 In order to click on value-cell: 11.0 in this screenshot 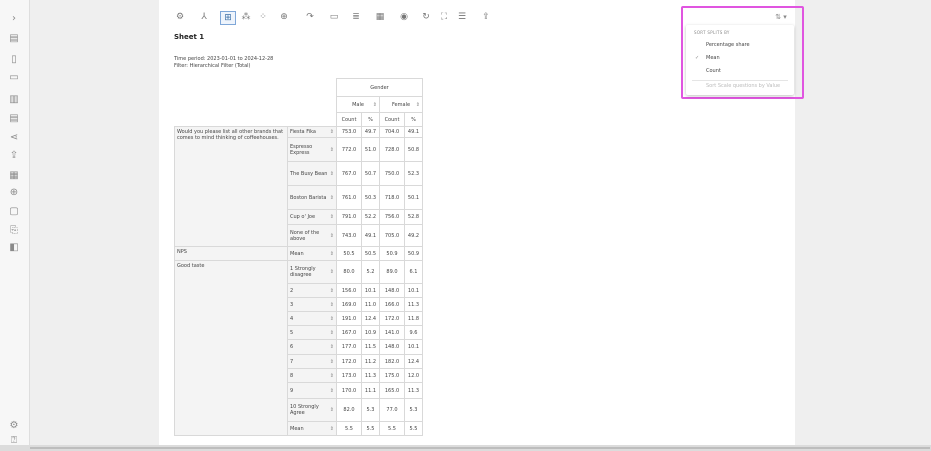, I will do `click(370, 304)`.